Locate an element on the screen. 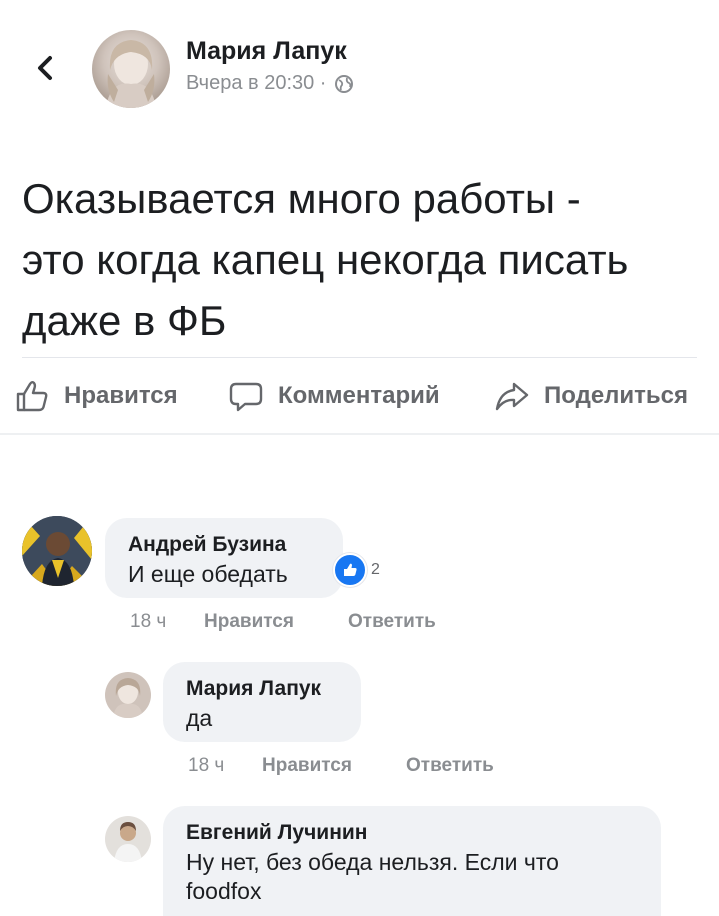 This screenshot has width=719, height=916. back-button is located at coordinates (46, 68).